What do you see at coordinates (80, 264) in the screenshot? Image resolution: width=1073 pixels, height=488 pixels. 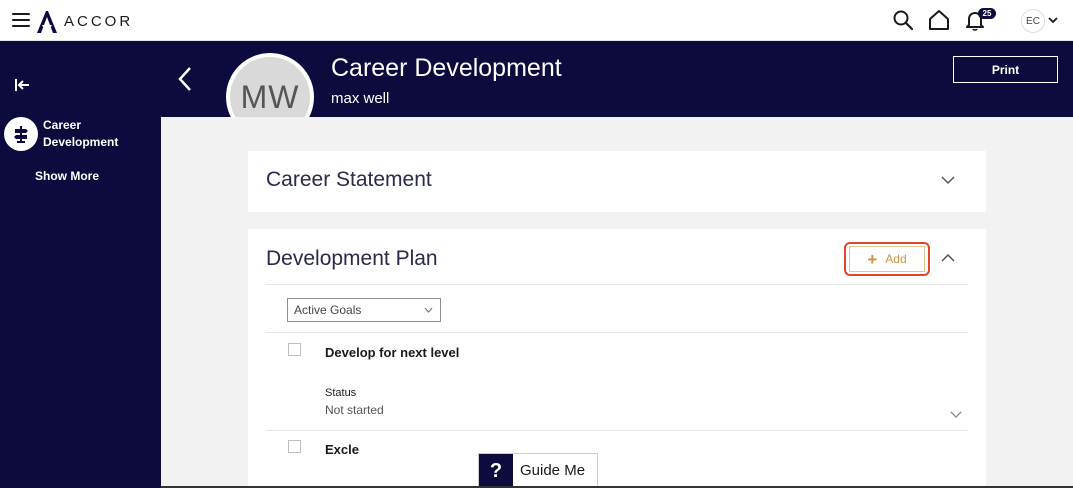 I see `left-sidebar` at bounding box center [80, 264].